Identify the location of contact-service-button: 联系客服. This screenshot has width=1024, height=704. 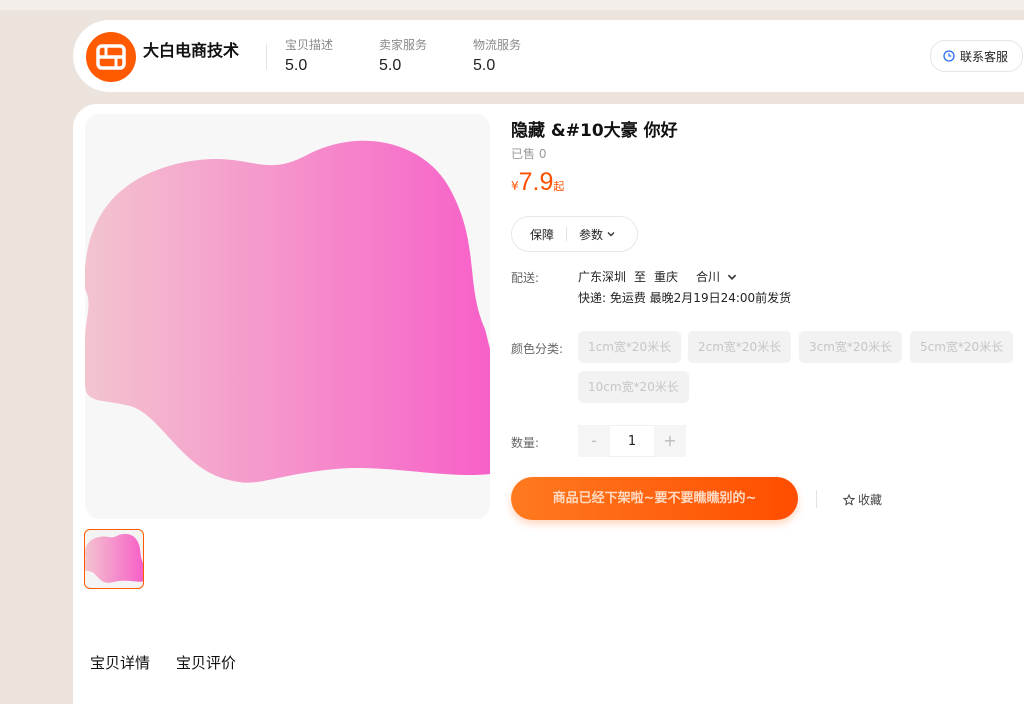
(977, 56).